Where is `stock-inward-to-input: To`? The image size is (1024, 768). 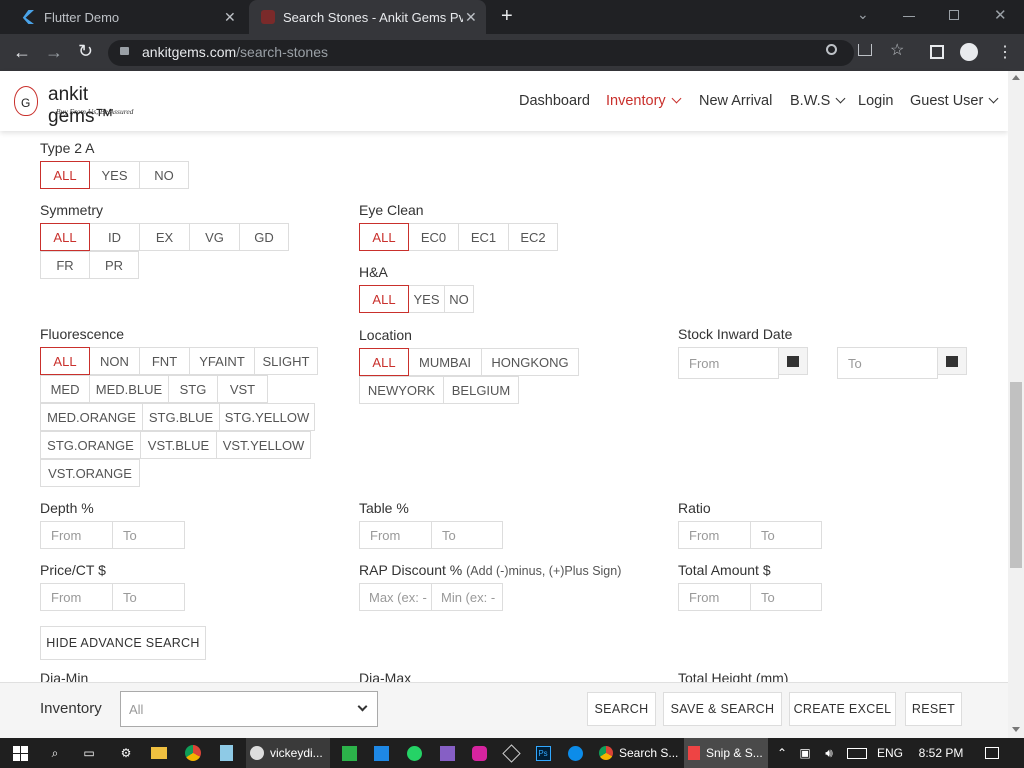 stock-inward-to-input: To is located at coordinates (887, 363).